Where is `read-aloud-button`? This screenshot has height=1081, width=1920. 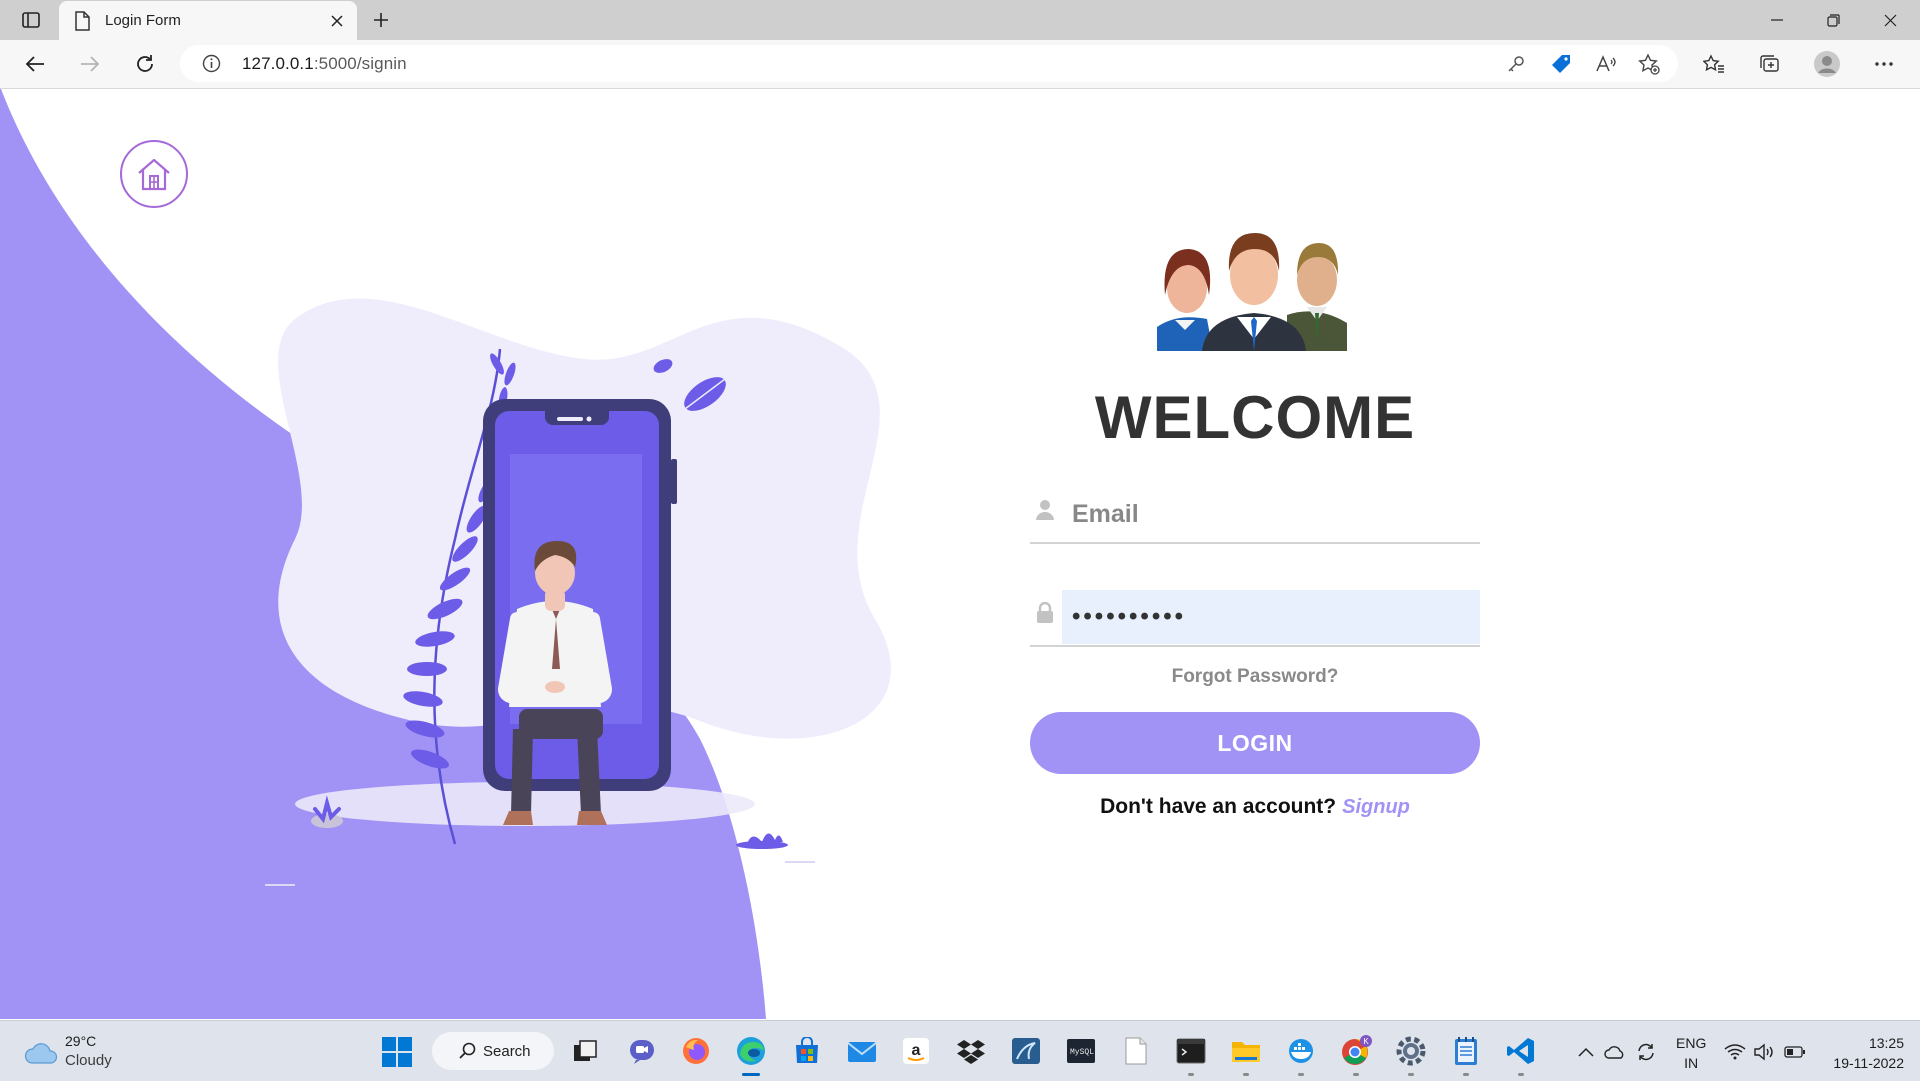 read-aloud-button is located at coordinates (1606, 64).